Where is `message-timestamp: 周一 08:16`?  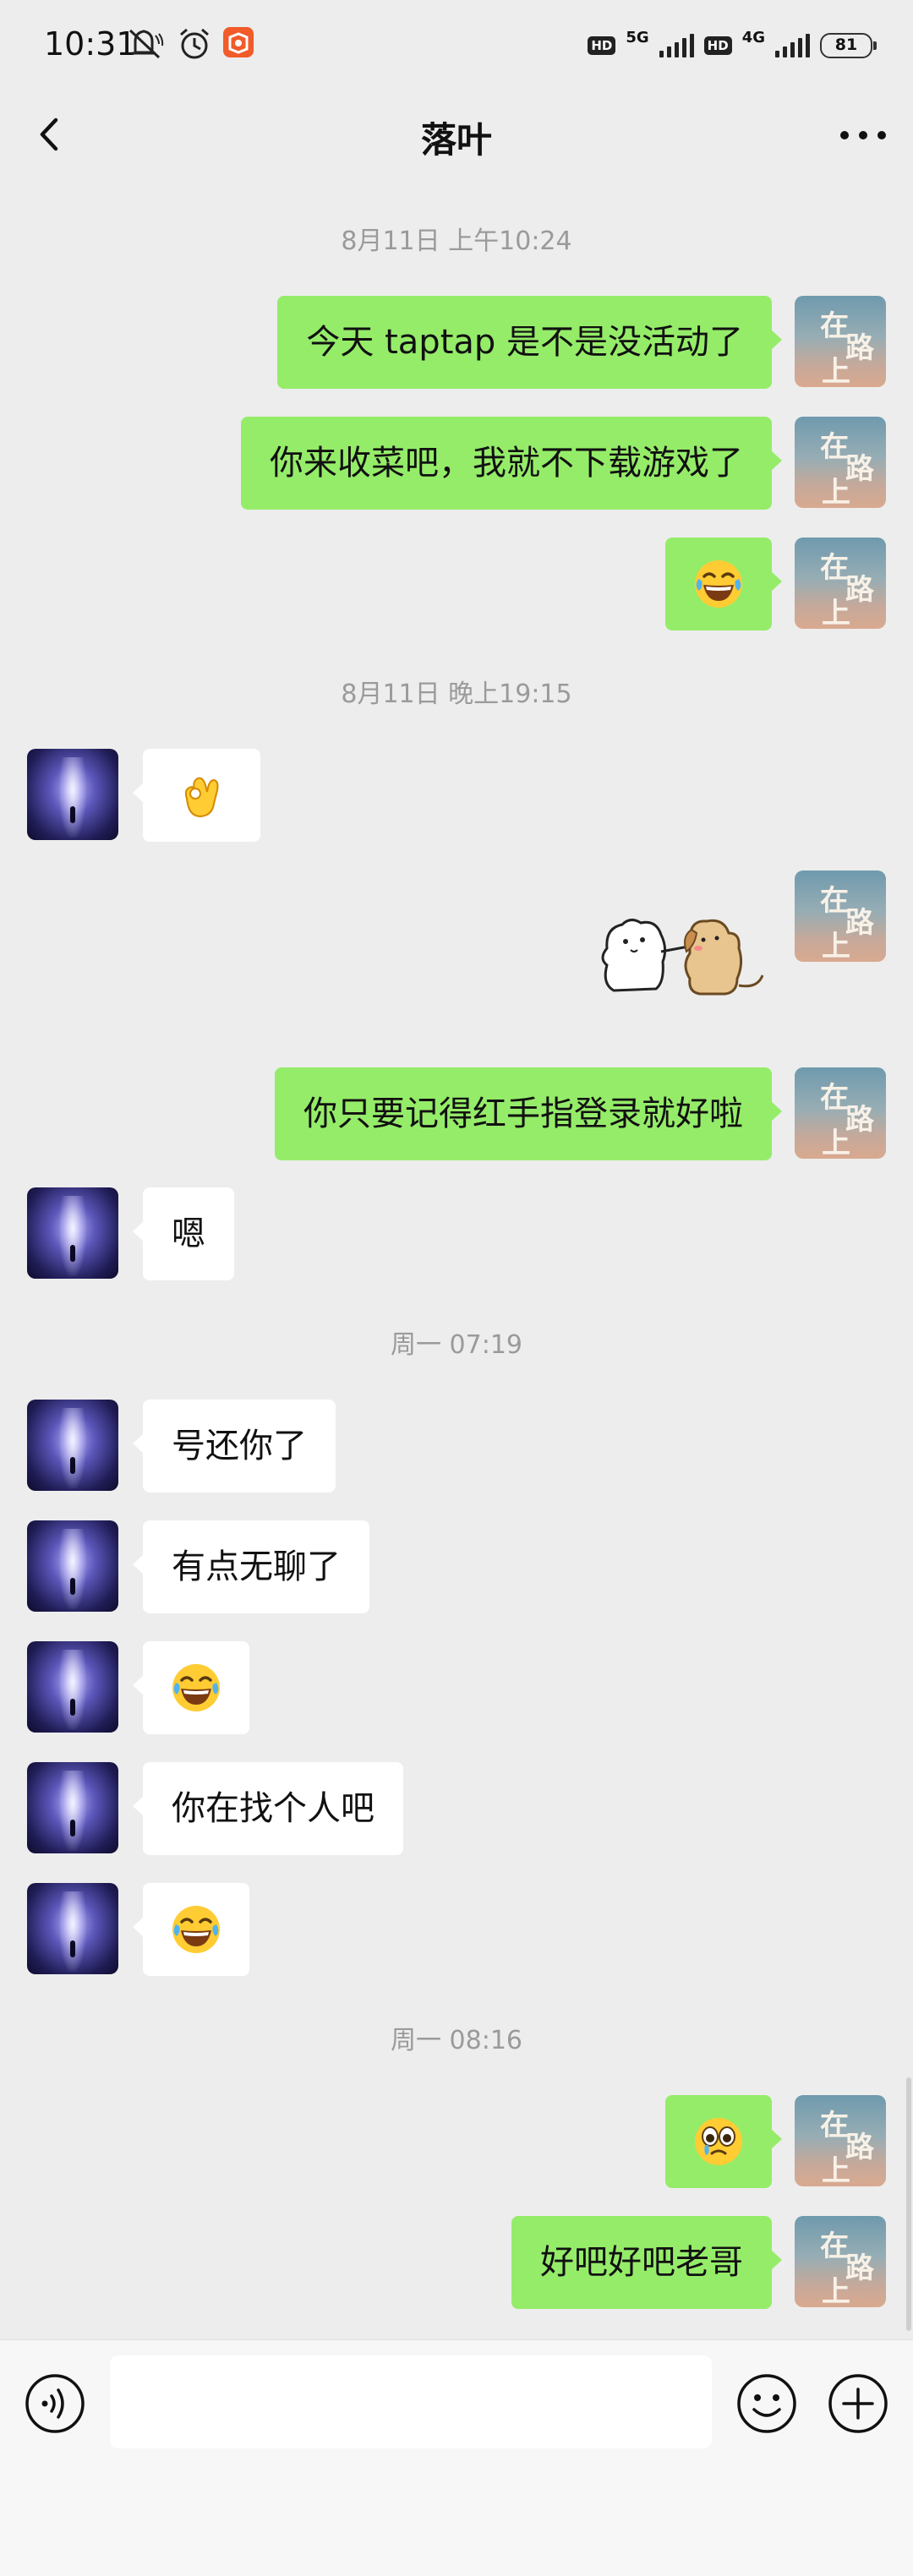 message-timestamp: 周一 08:16 is located at coordinates (456, 2040).